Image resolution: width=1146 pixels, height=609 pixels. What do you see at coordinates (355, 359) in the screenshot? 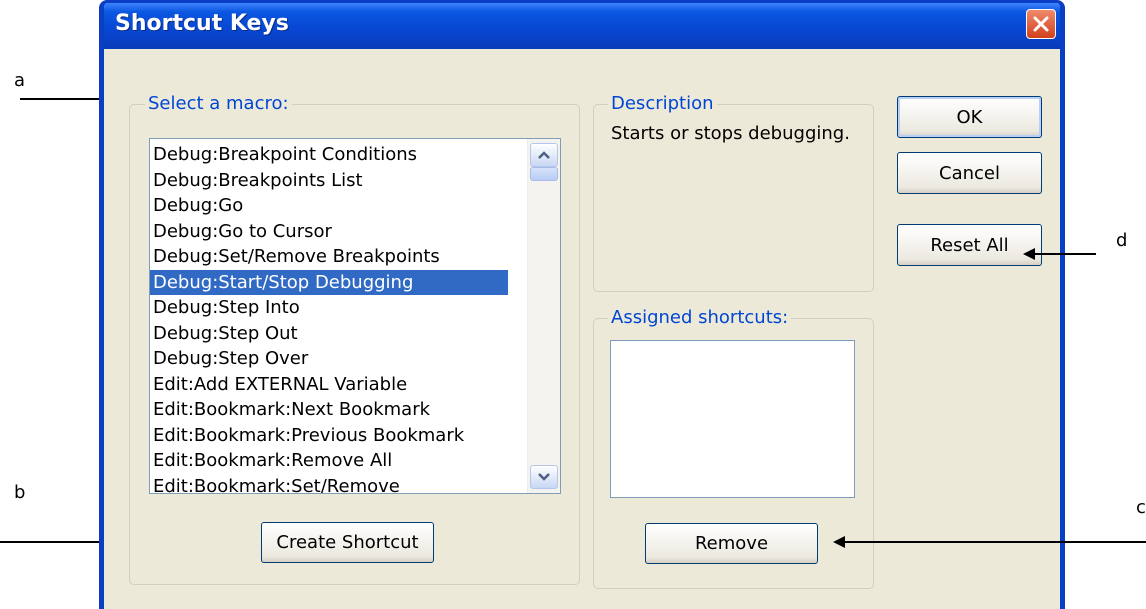
I see `list-item: Debug:Step Over` at bounding box center [355, 359].